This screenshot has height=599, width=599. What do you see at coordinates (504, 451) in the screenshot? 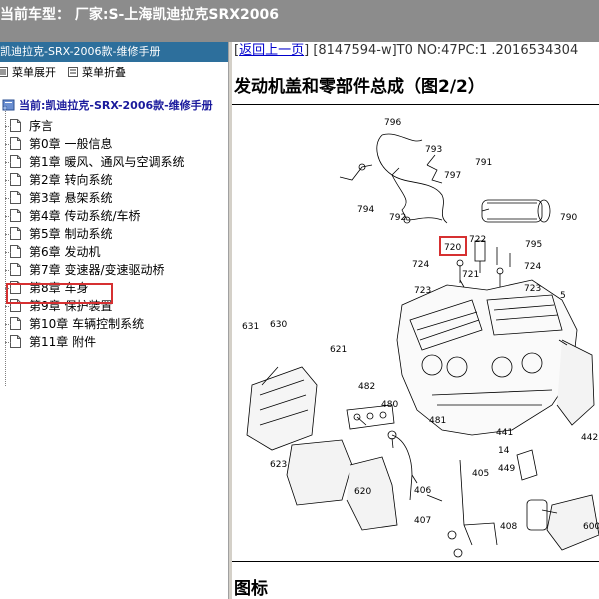
I see `callout-14: 14` at bounding box center [504, 451].